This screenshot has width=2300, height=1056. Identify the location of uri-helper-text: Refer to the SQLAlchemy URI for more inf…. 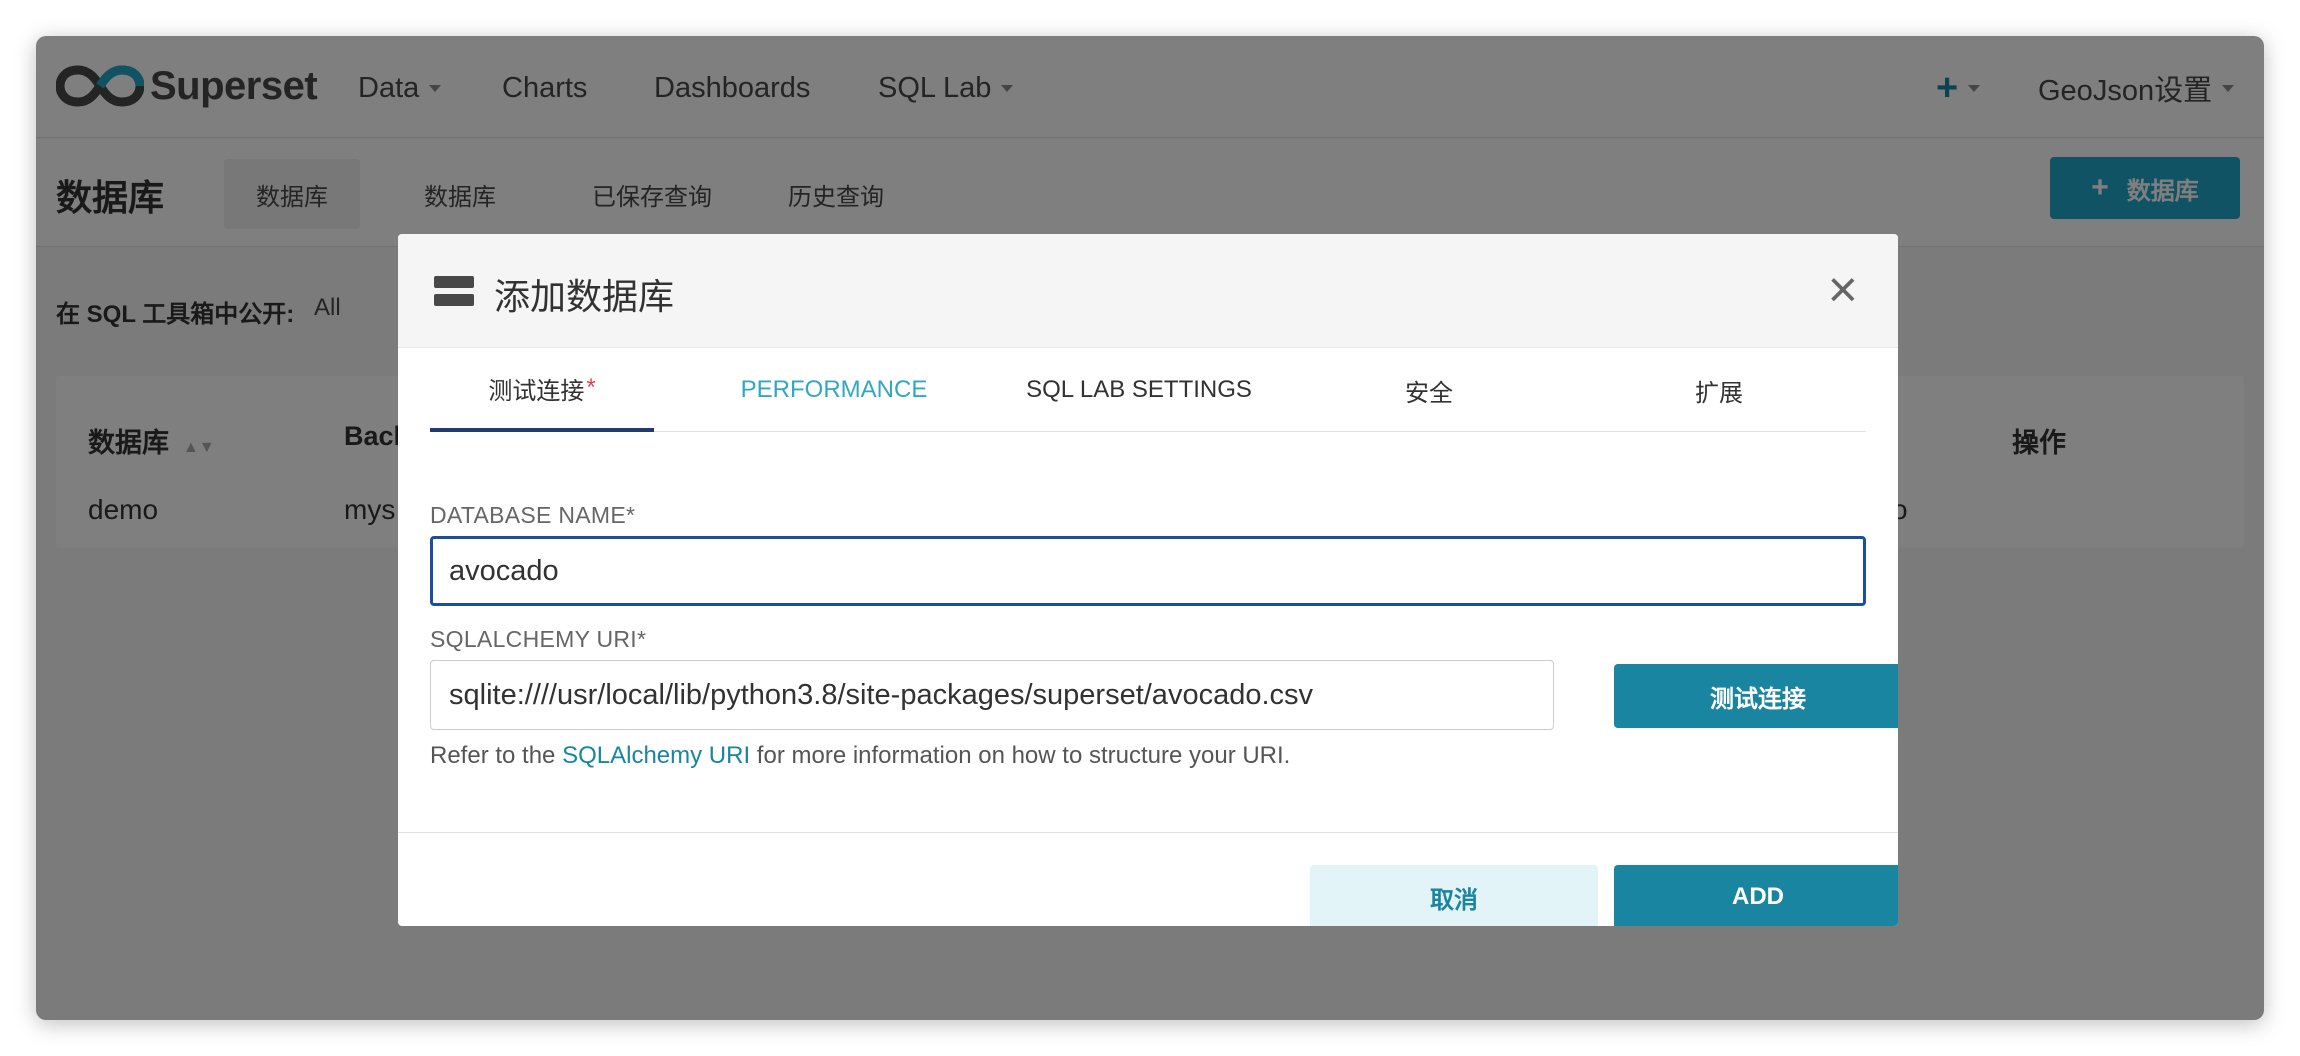
(860, 756).